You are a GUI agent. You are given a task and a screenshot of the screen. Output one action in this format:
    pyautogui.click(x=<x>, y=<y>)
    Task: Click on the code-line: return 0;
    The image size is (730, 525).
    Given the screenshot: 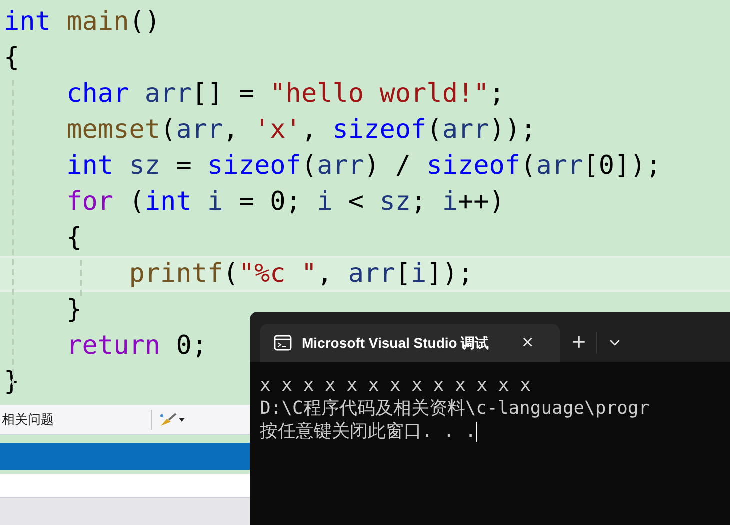 What is the action you would take?
    pyautogui.click(x=137, y=346)
    